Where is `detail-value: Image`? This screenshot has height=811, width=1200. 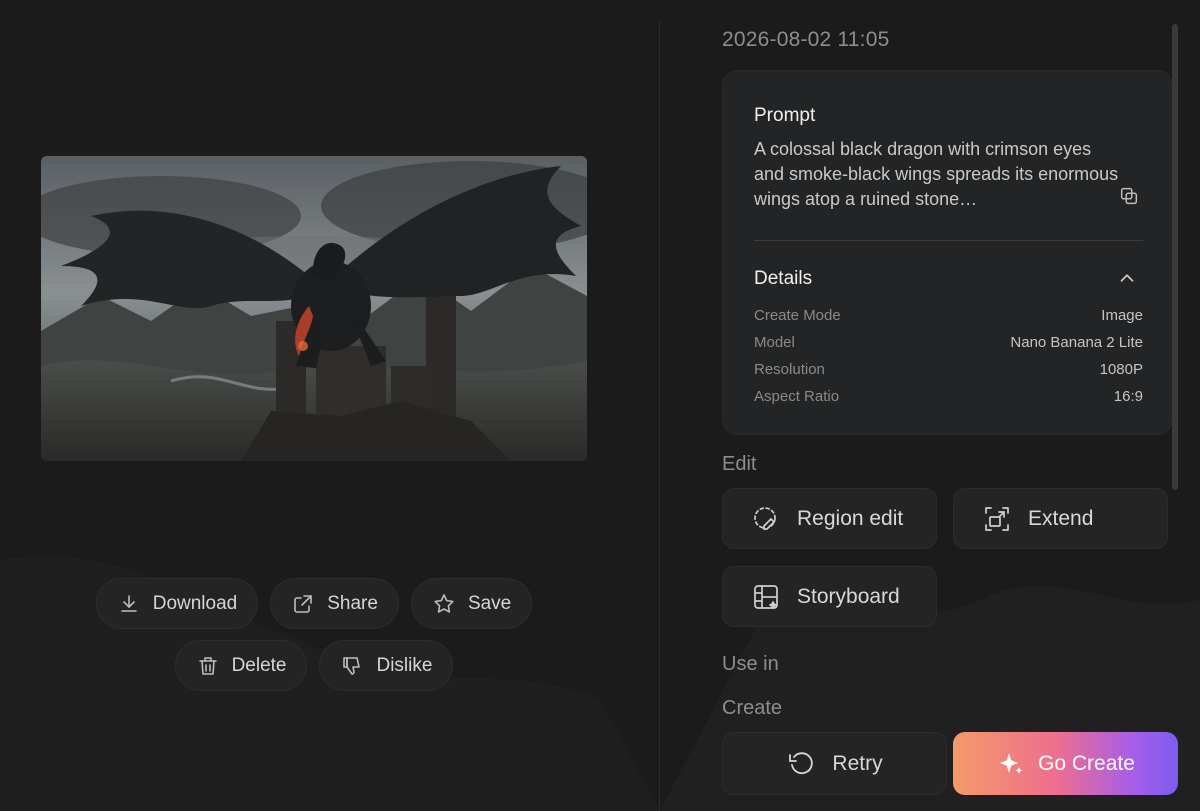
detail-value: Image is located at coordinates (1122, 315).